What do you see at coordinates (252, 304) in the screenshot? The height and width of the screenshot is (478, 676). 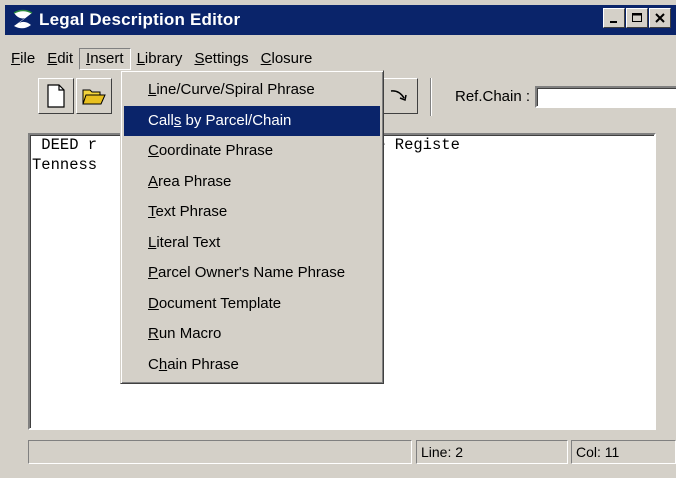 I see `menu-item-document-template: Document Template` at bounding box center [252, 304].